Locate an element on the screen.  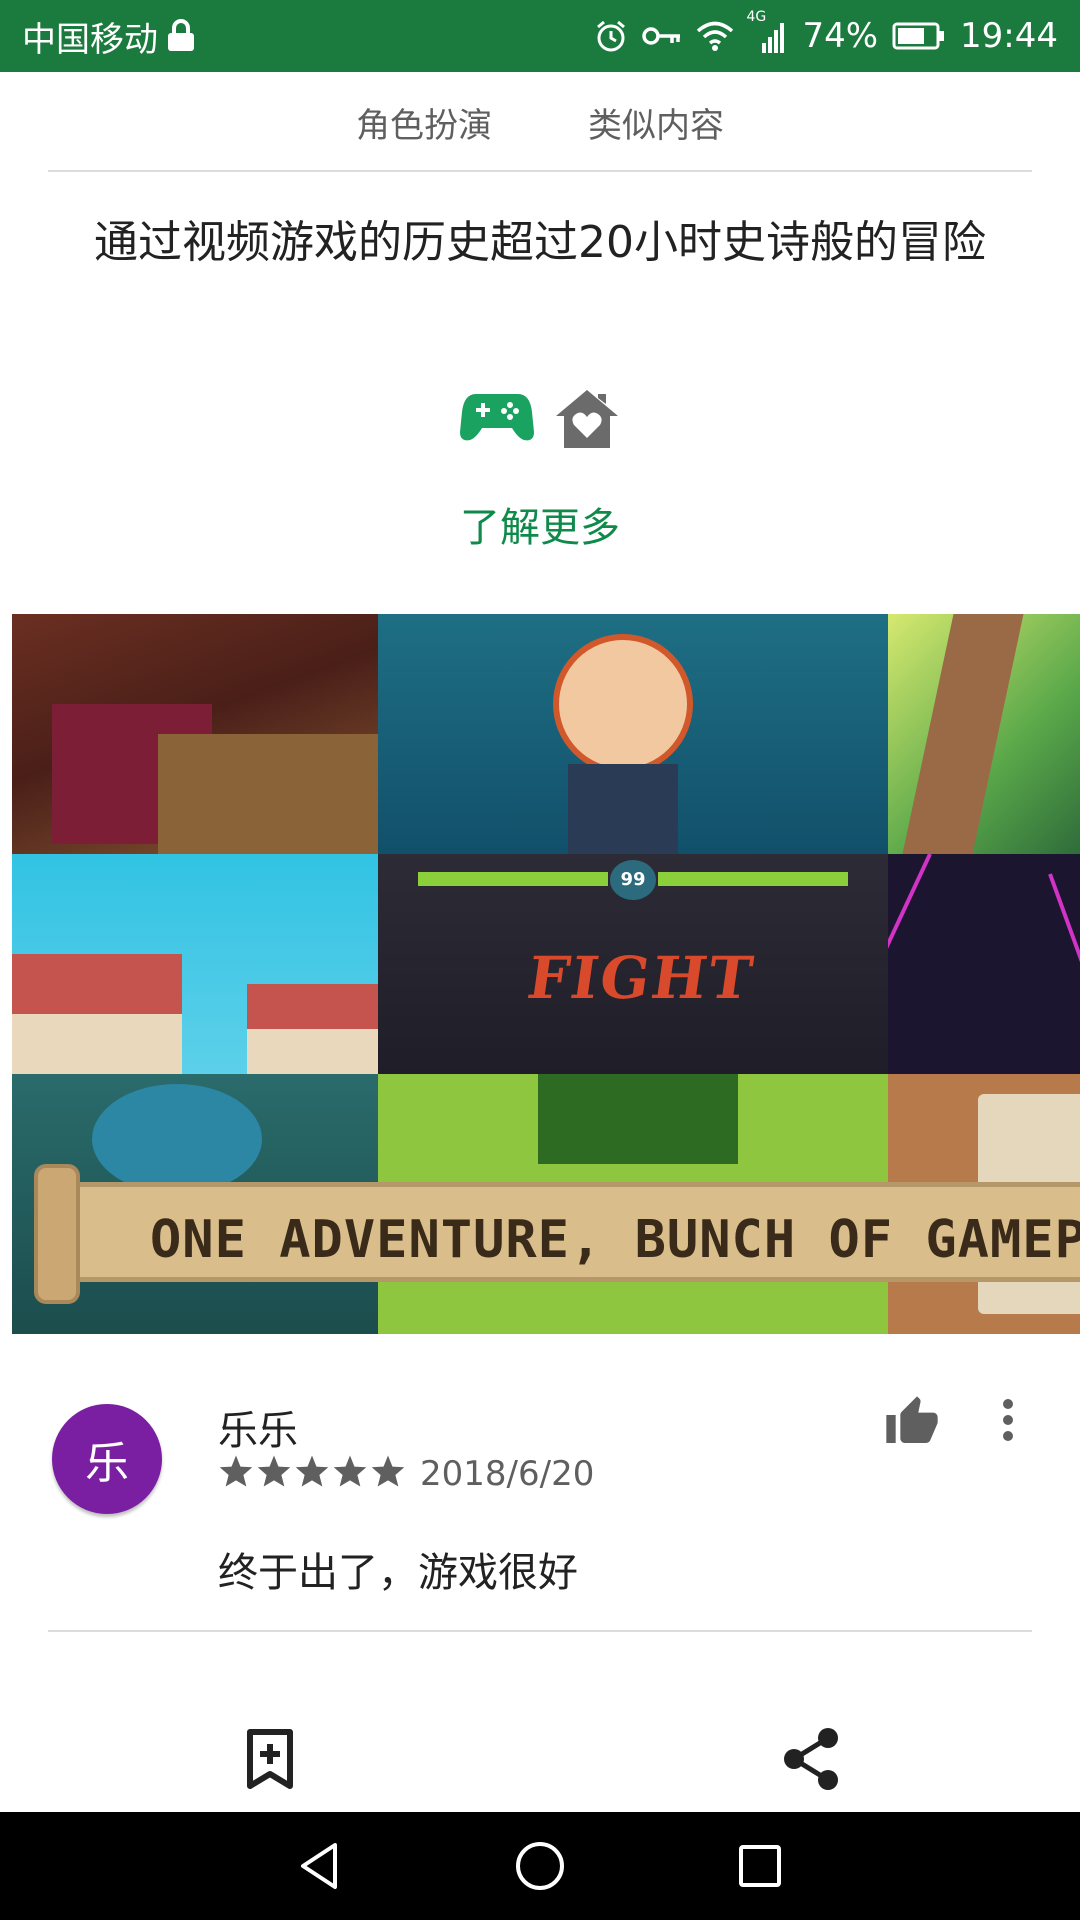
helpful-button is located at coordinates (912, 1422).